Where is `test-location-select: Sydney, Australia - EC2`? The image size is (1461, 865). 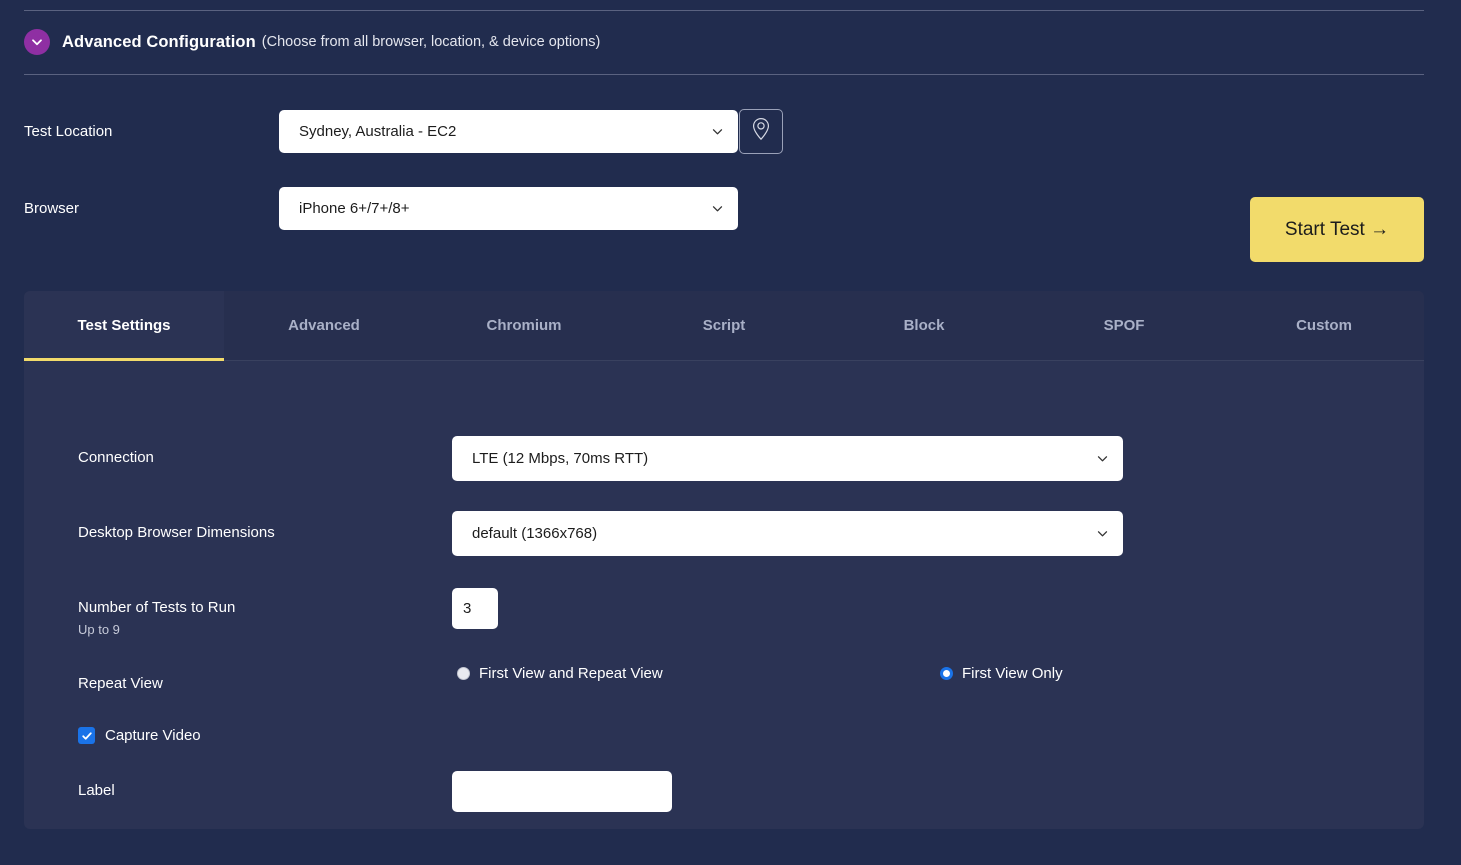 test-location-select: Sydney, Australia - EC2 is located at coordinates (508, 131).